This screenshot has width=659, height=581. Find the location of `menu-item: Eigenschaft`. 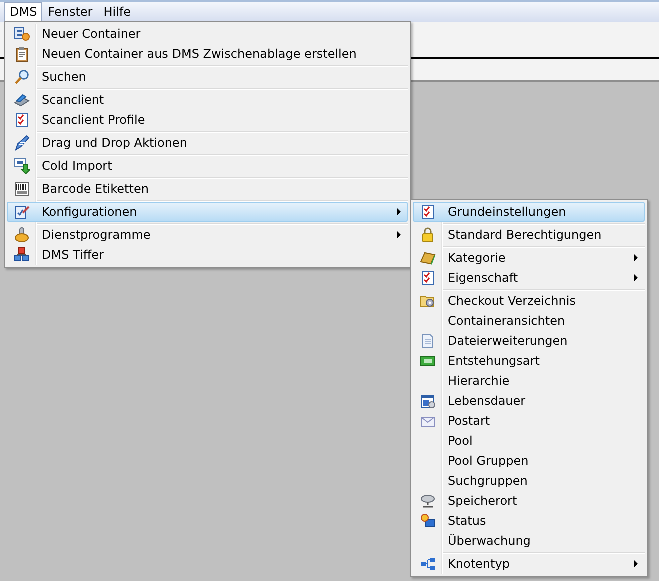

menu-item: Eigenschaft is located at coordinates (529, 278).